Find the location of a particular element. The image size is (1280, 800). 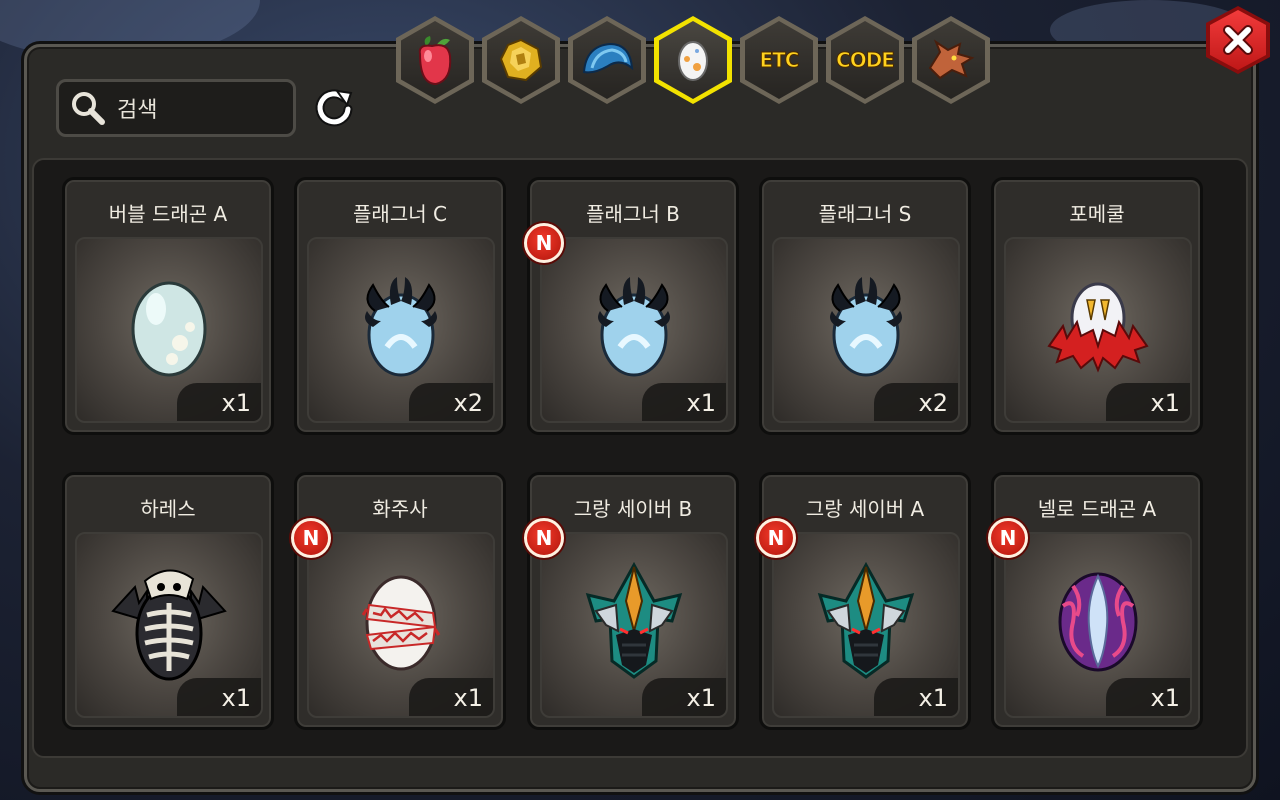

red-fruit-icon is located at coordinates (435, 61).